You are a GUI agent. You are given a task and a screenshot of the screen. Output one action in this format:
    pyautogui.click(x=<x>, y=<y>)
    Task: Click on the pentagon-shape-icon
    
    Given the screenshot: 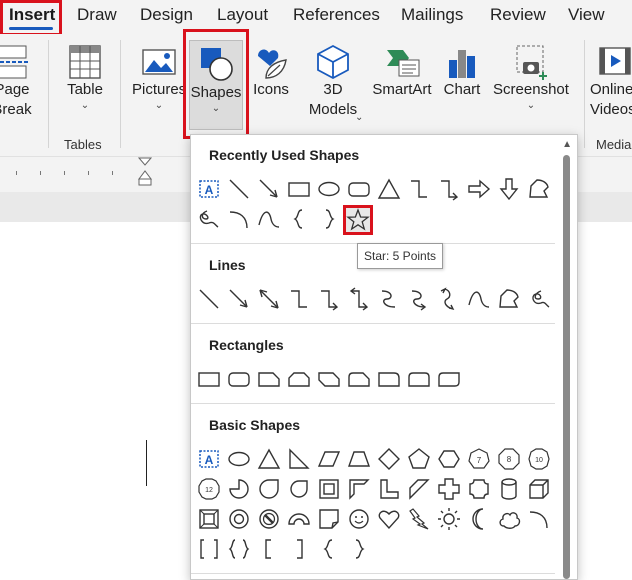 What is the action you would take?
    pyautogui.click(x=419, y=459)
    